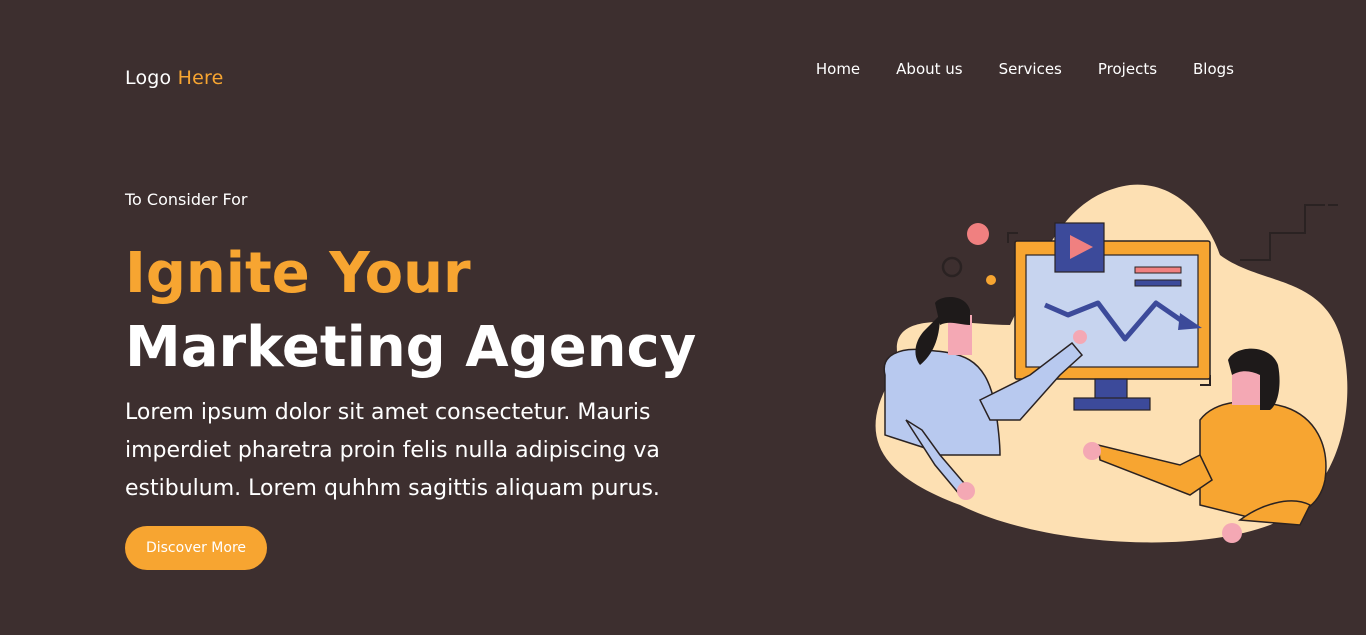 Image resolution: width=1366 pixels, height=635 pixels. Describe the element at coordinates (952, 267) in the screenshot. I see `deco-circle-ring` at that location.